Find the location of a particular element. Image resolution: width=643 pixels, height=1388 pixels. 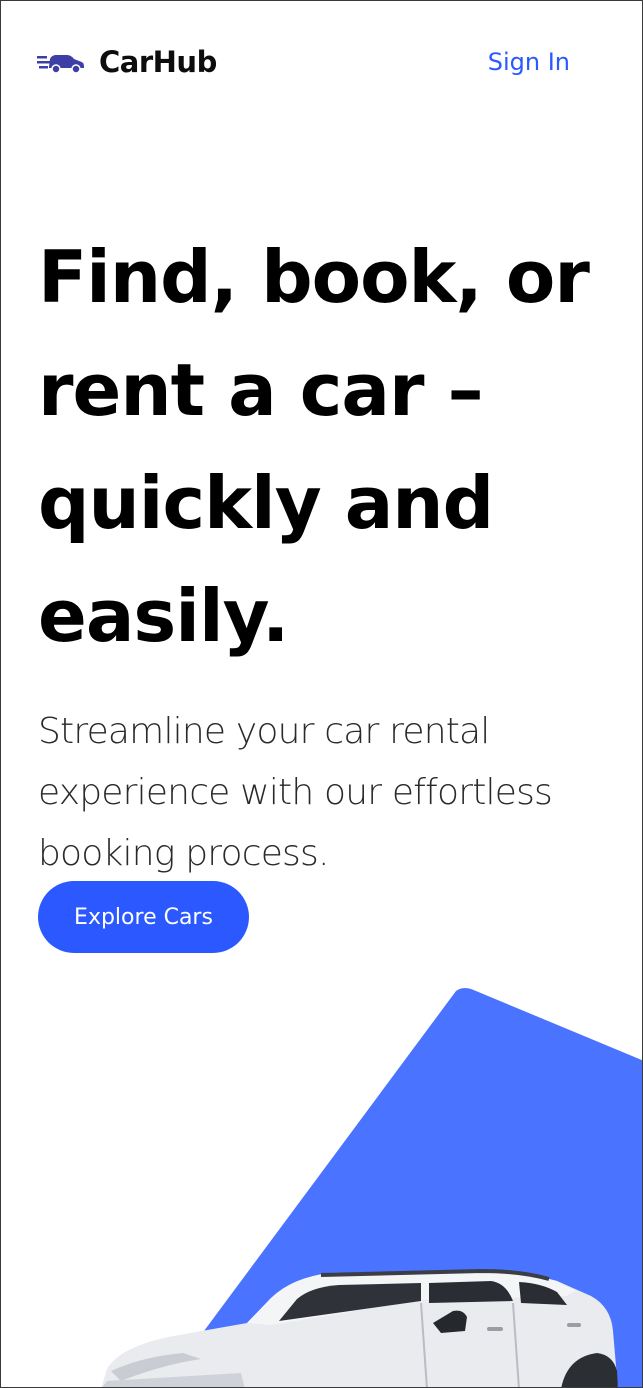

brand-name: CarHub is located at coordinates (158, 62).